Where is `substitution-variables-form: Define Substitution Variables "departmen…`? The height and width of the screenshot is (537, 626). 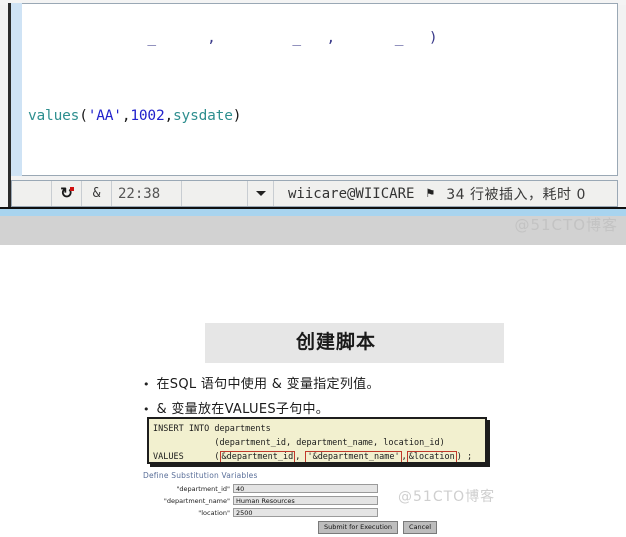
substitution-variables-form: Define Substitution Variables "departmen… is located at coordinates (319, 501).